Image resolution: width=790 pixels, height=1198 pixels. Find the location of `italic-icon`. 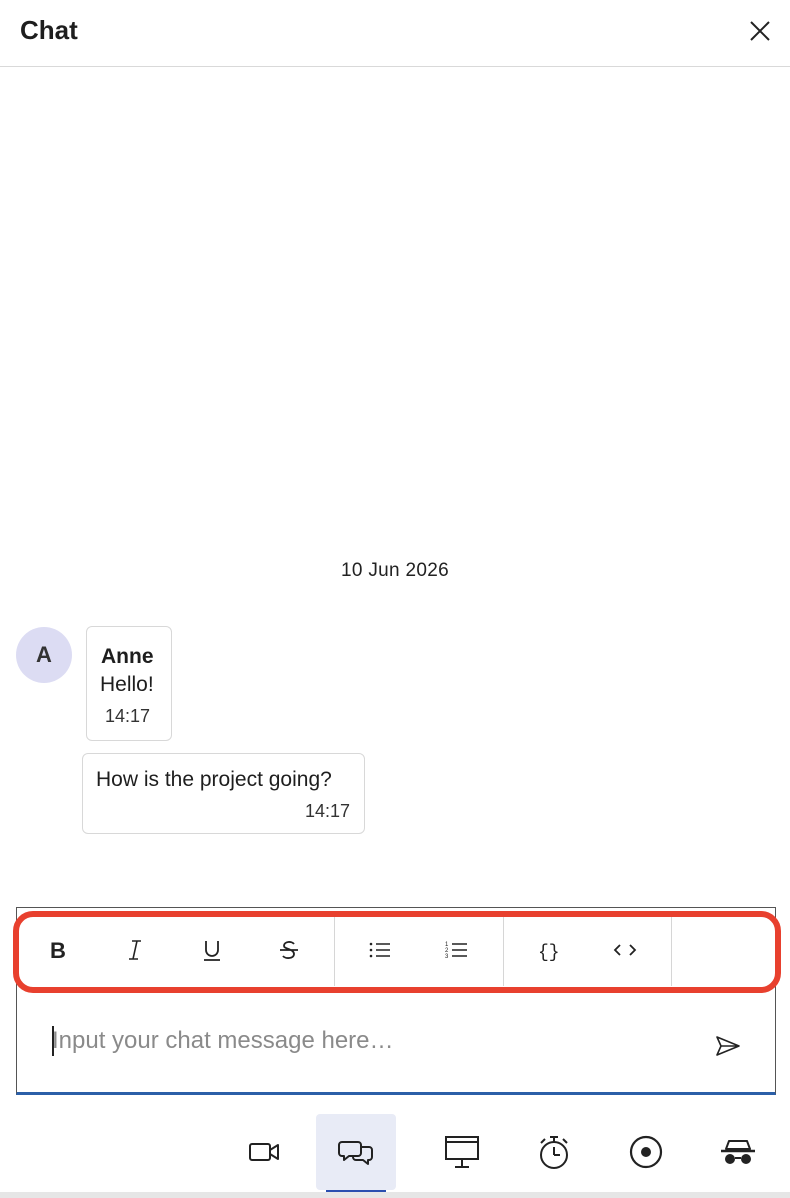

italic-icon is located at coordinates (135, 950).